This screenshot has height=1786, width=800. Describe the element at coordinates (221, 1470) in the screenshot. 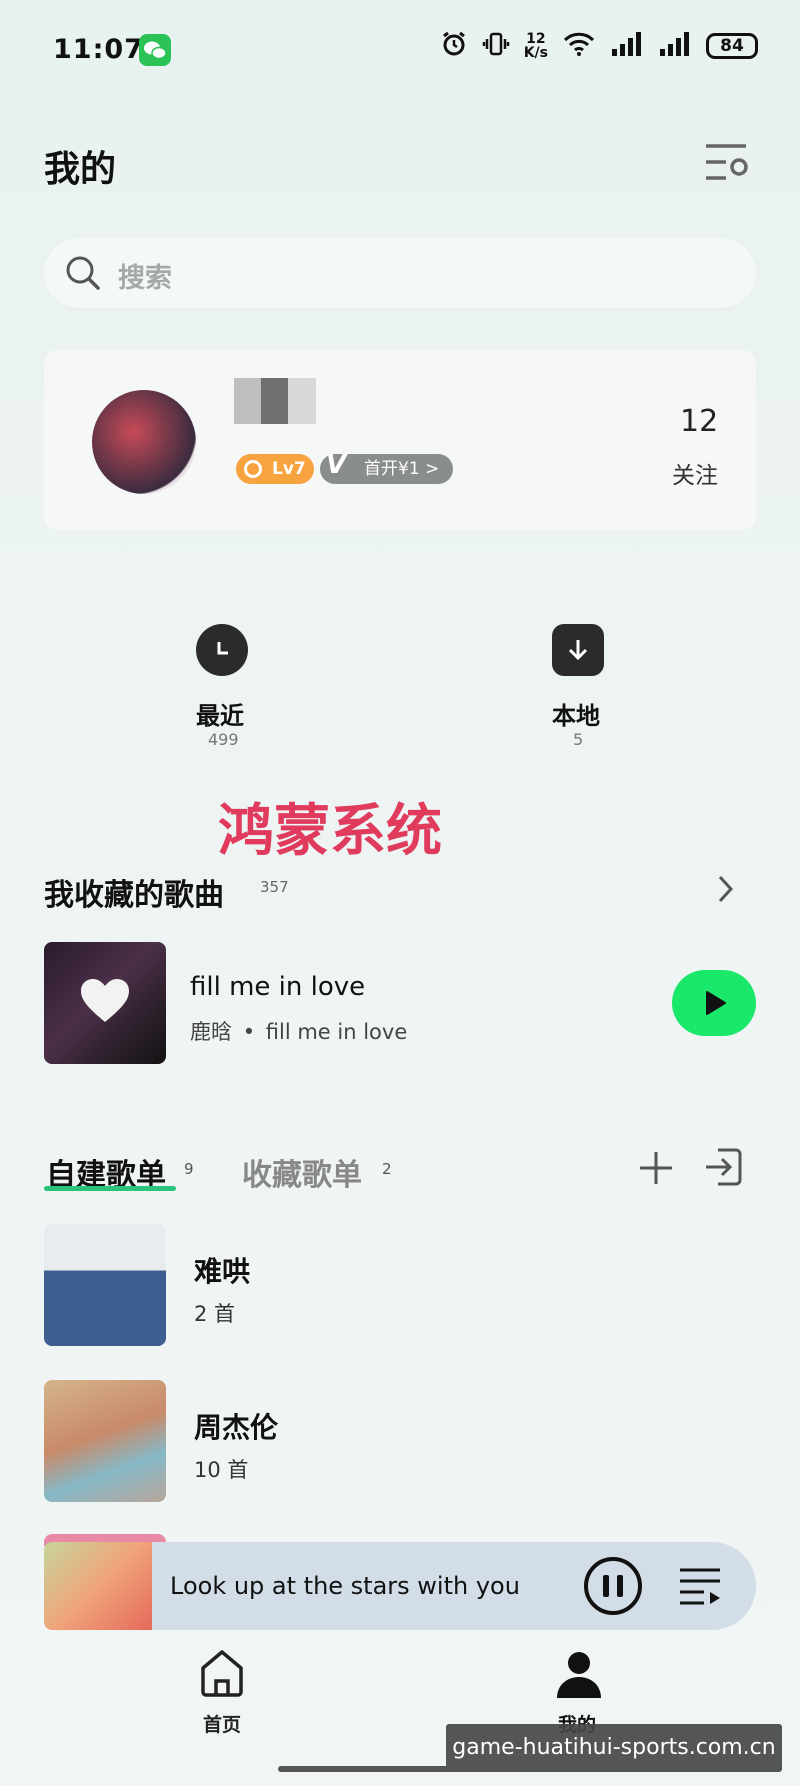

I see `playlist-count: 10 首` at that location.